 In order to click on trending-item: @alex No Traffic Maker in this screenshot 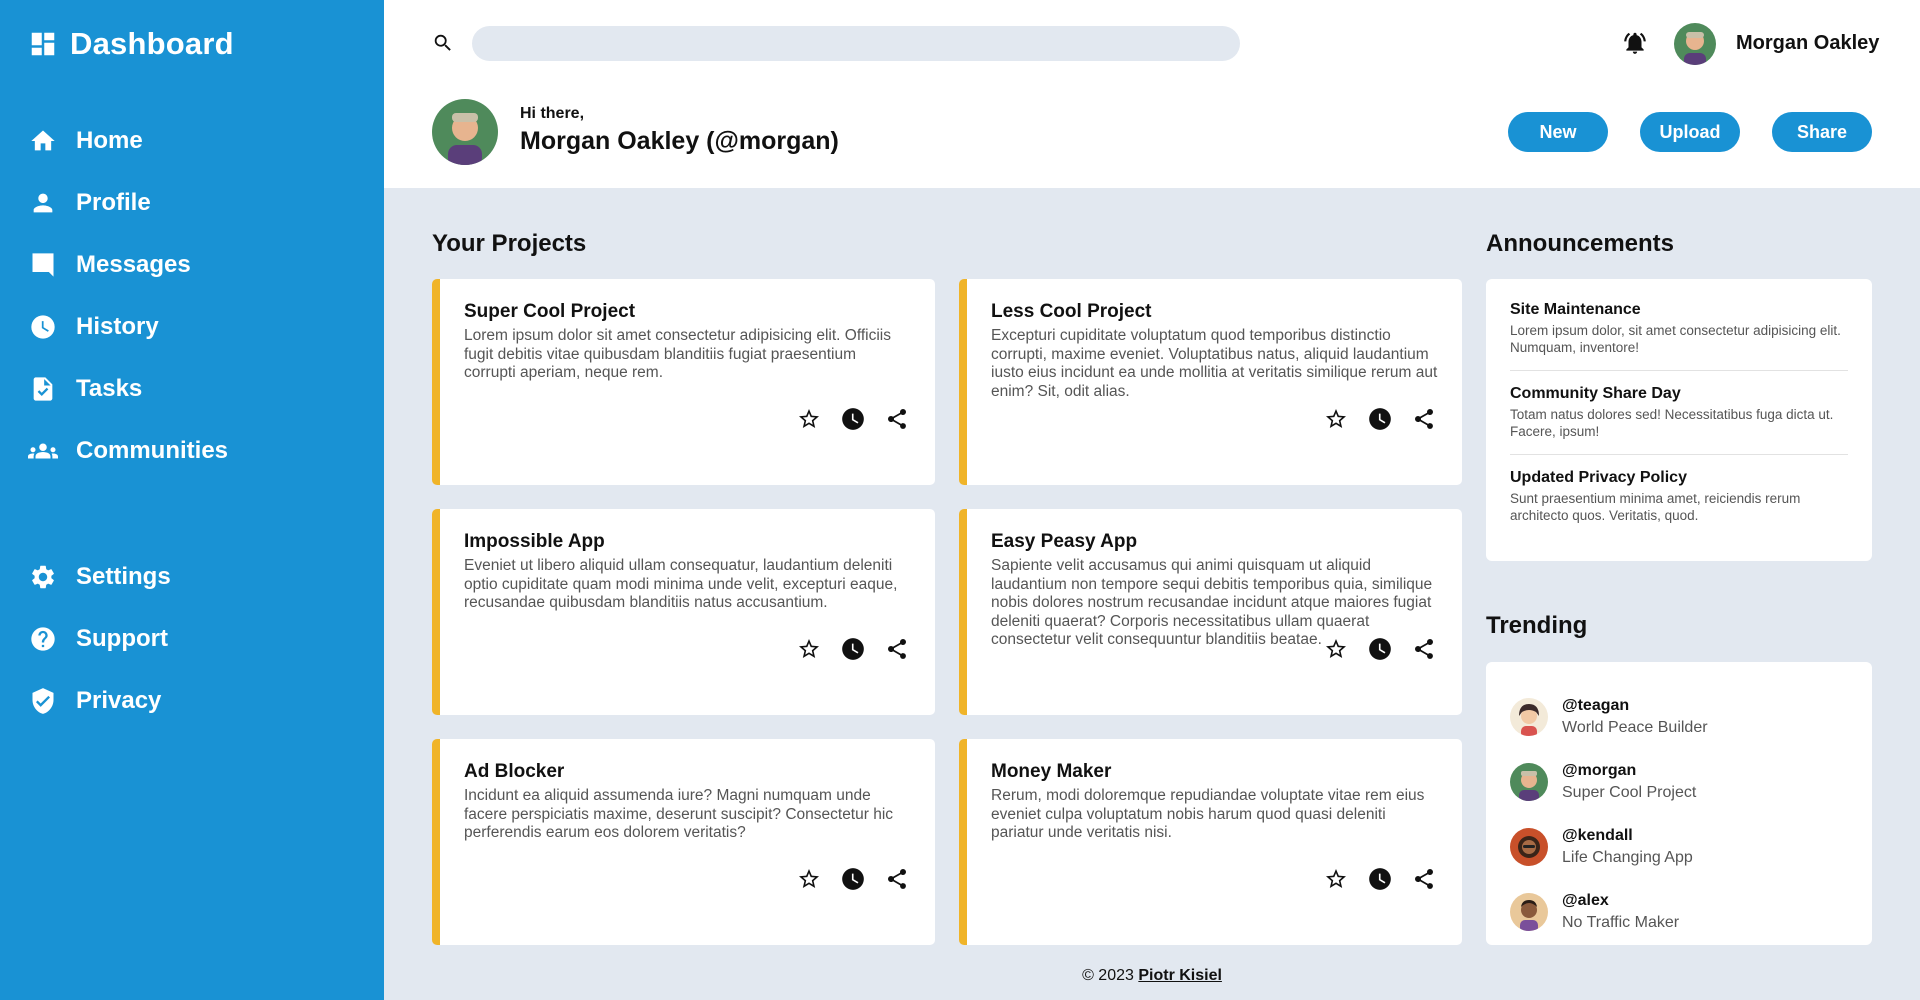, I will do `click(1679, 911)`.